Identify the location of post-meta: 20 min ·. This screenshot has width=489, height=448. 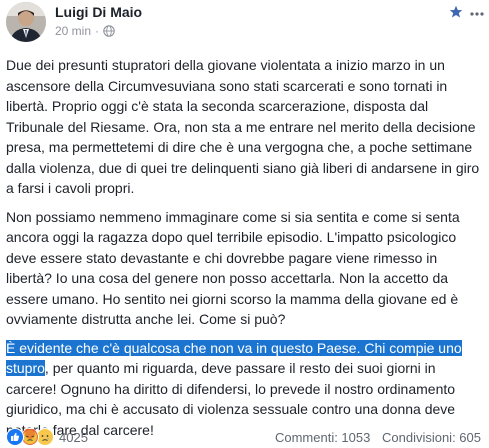
(85, 31).